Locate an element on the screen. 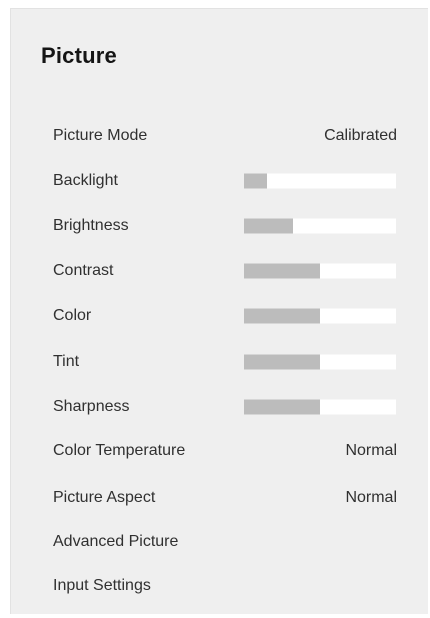  menu-item-label: Picture Mode is located at coordinates (100, 135).